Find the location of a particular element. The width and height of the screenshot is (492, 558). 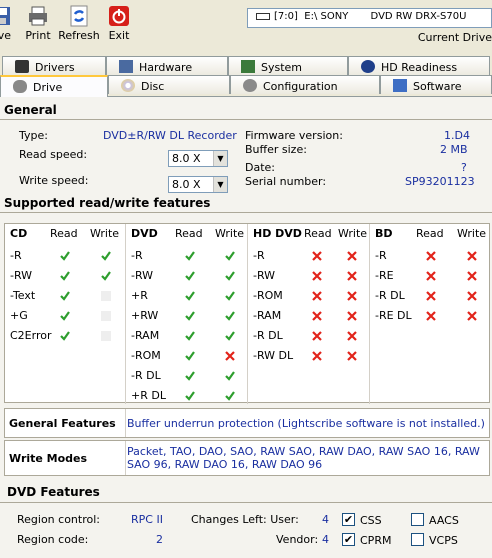

vcps-checkbox is located at coordinates (417, 539).